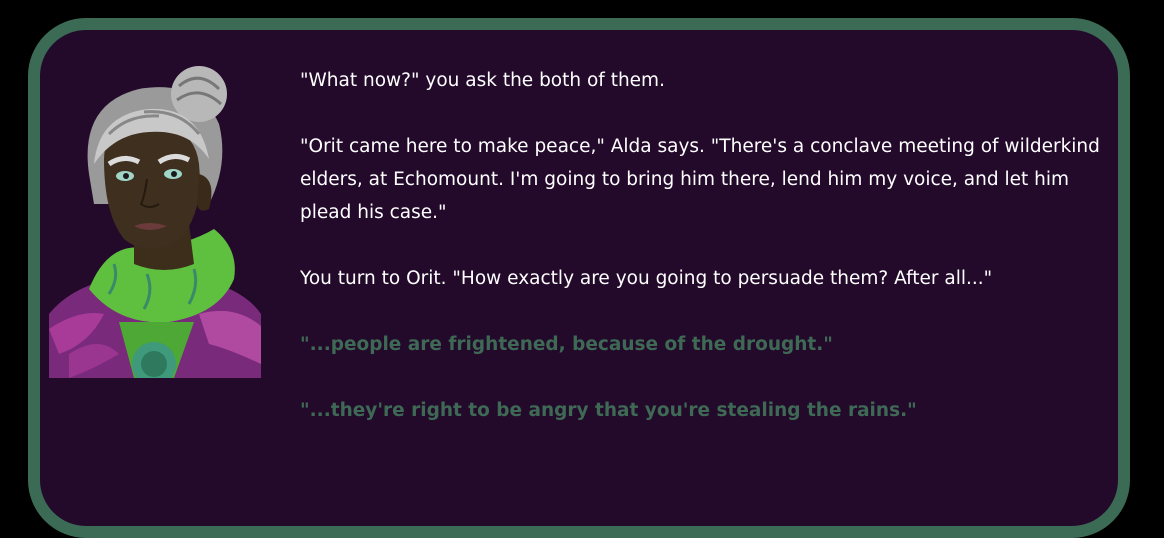  I want to click on story-paragraph: "What now?" you ask the both of them., so click(482, 80).